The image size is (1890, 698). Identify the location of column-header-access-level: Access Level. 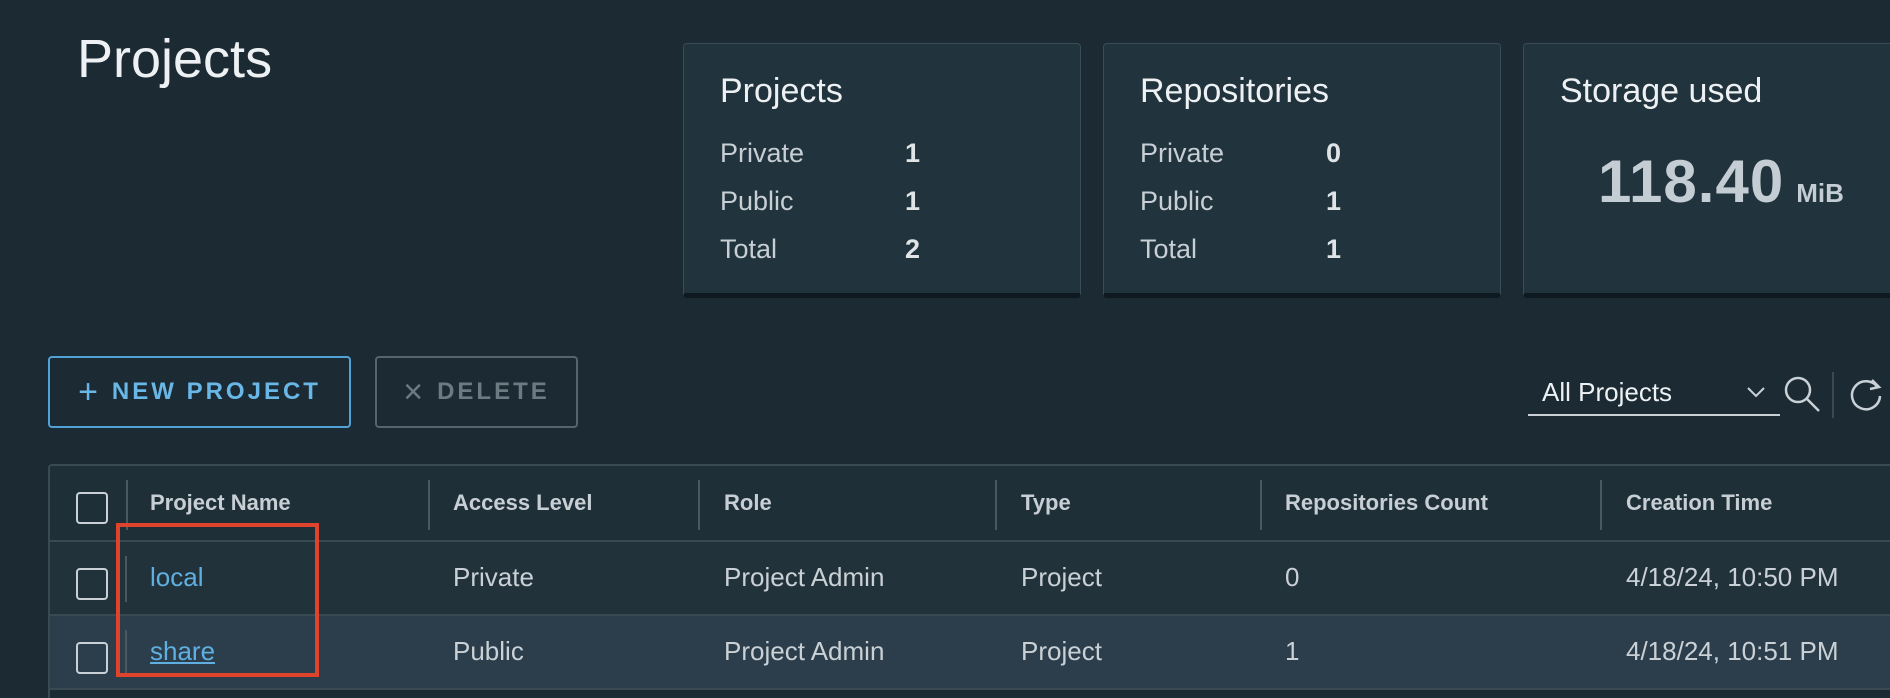
(522, 503).